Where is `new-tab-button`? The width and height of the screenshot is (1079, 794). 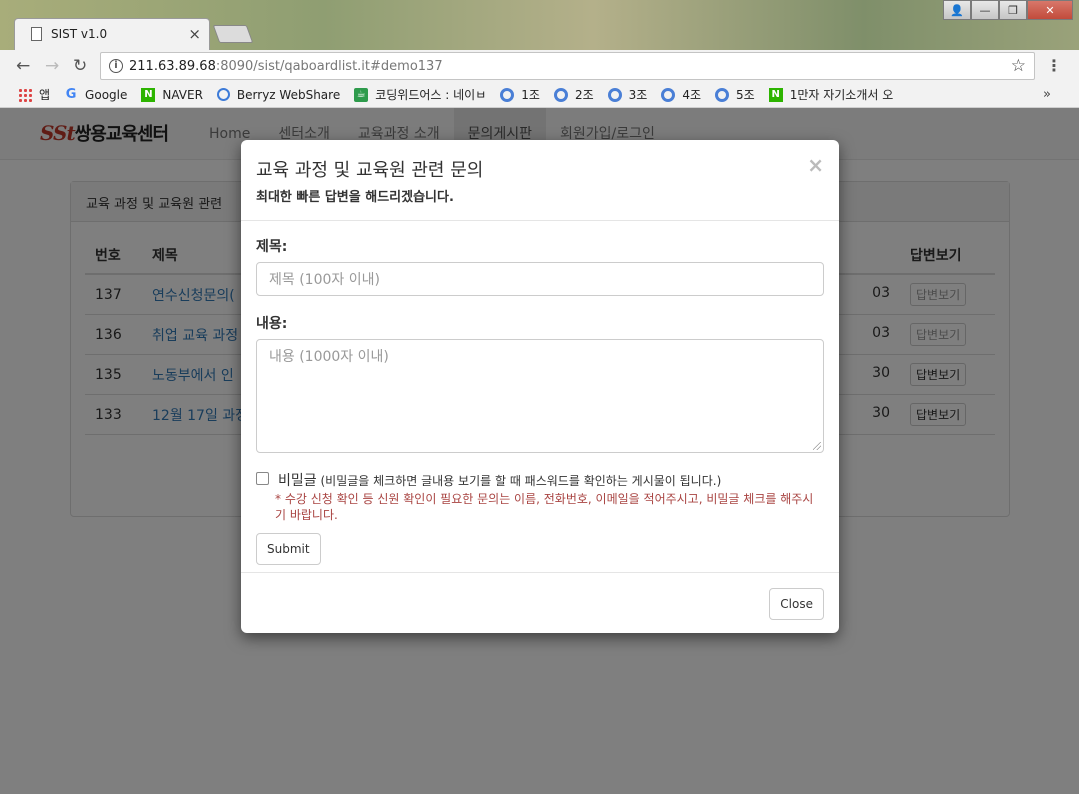
new-tab-button is located at coordinates (233, 34).